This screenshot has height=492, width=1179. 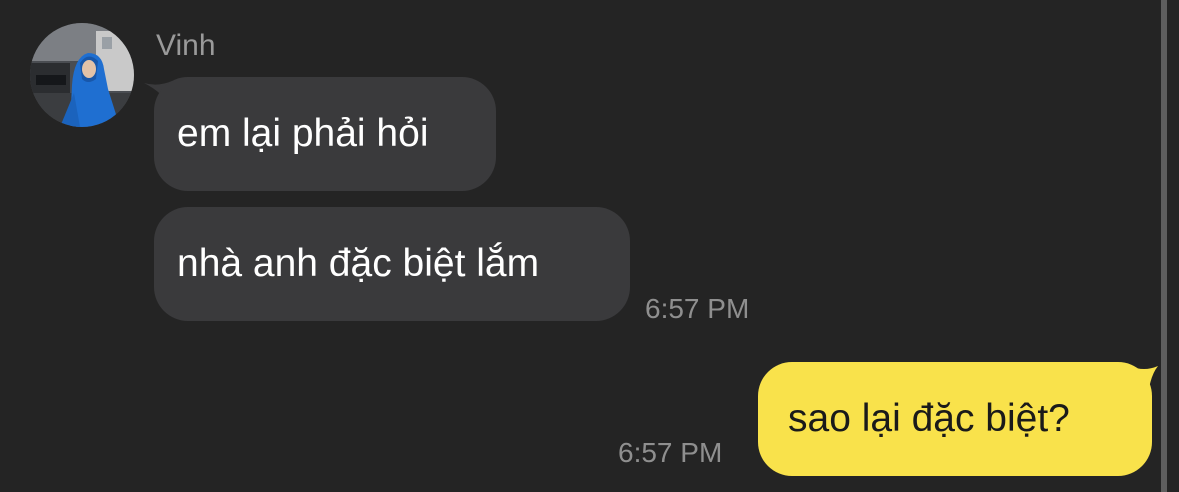 I want to click on avatar, so click(x=82, y=75).